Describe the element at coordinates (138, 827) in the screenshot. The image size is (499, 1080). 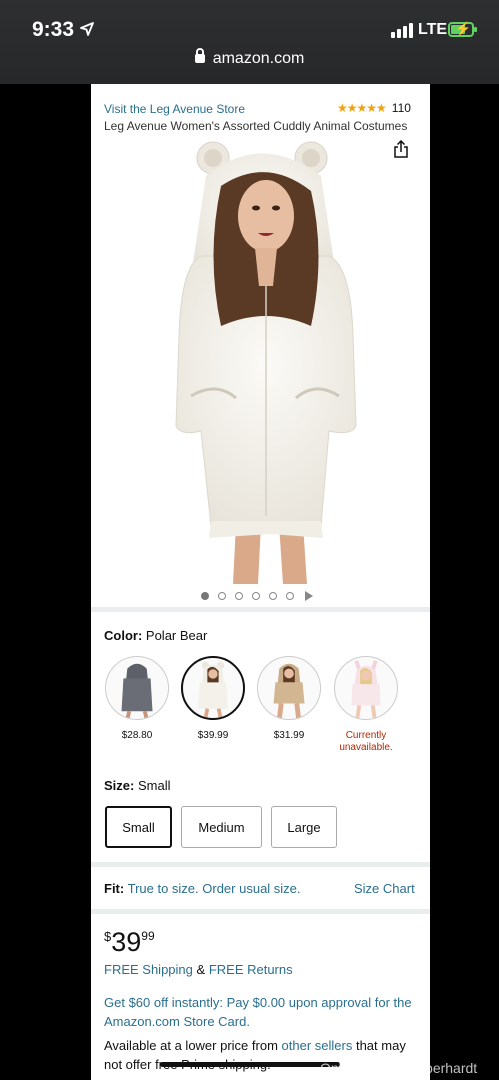
I see `size-option-small: Small` at that location.